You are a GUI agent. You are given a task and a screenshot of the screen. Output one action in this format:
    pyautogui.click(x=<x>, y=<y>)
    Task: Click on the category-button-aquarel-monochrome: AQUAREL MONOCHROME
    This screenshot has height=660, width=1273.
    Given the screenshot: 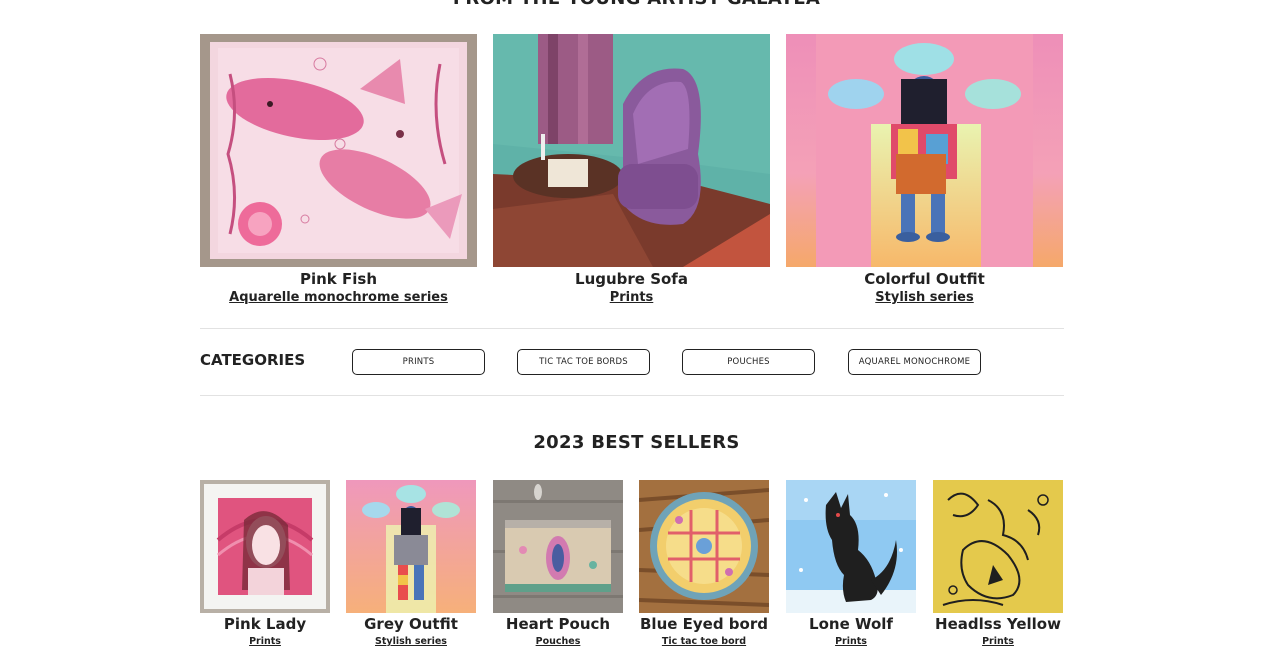 What is the action you would take?
    pyautogui.click(x=914, y=362)
    